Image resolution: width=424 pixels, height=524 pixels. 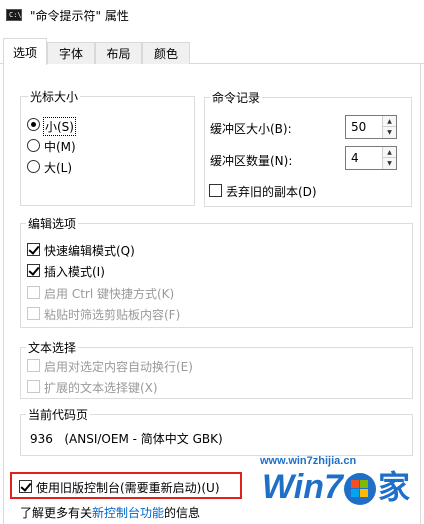 What do you see at coordinates (33, 292) in the screenshot?
I see `ctrl-shortcuts-checkbox` at bounding box center [33, 292].